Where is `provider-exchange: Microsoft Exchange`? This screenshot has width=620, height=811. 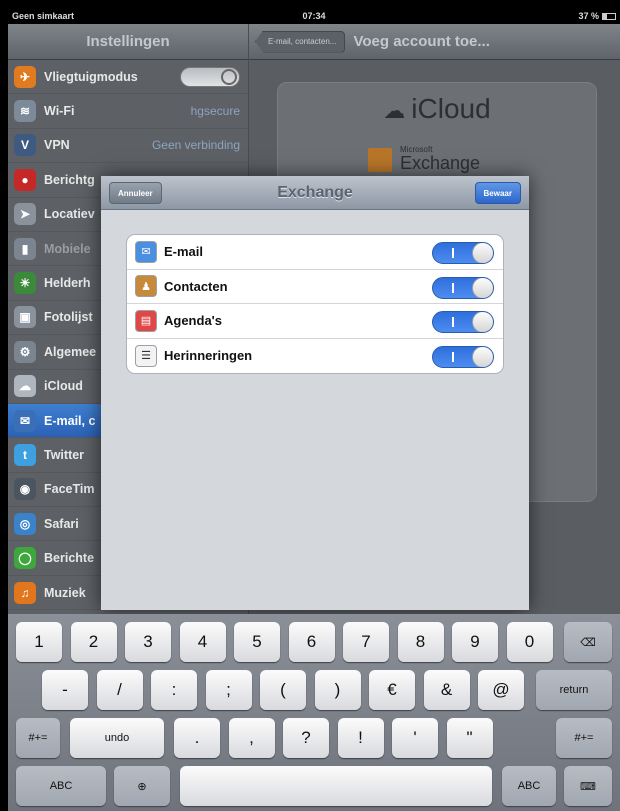 provider-exchange: Microsoft Exchange is located at coordinates (424, 159).